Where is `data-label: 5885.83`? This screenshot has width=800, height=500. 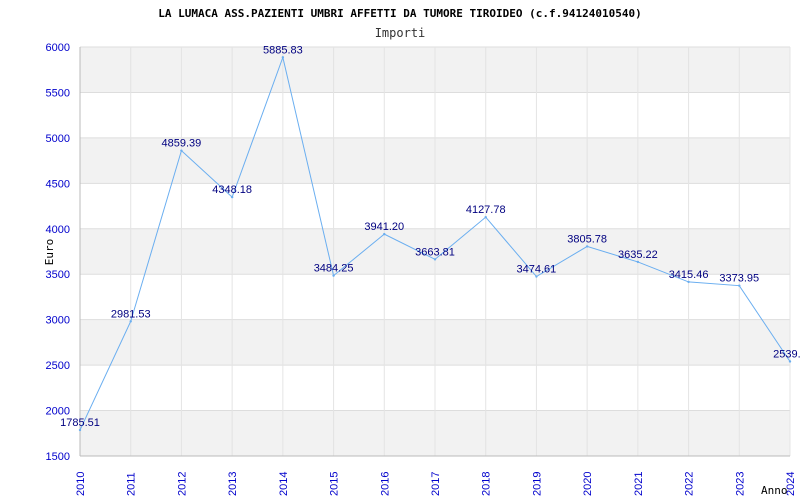 data-label: 5885.83 is located at coordinates (283, 50).